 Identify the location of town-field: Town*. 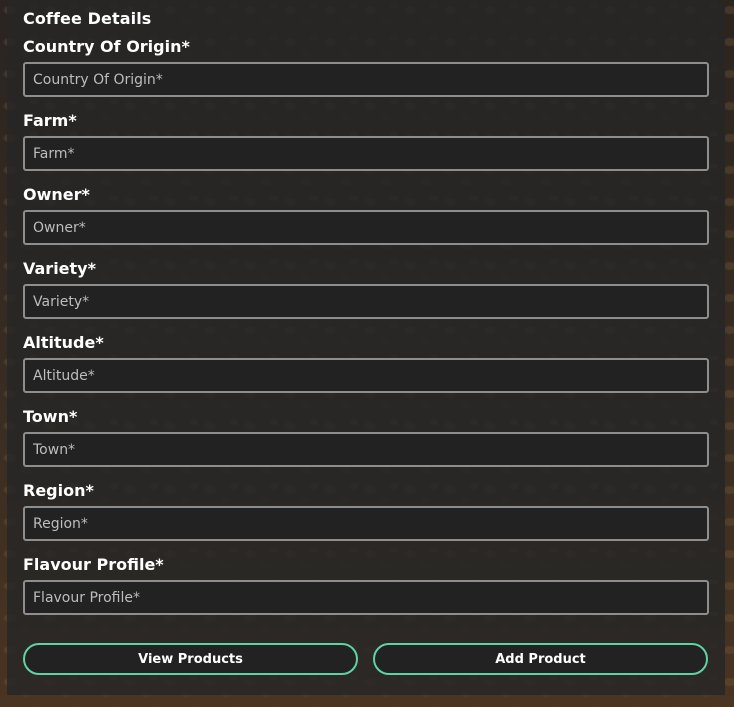
(366, 436).